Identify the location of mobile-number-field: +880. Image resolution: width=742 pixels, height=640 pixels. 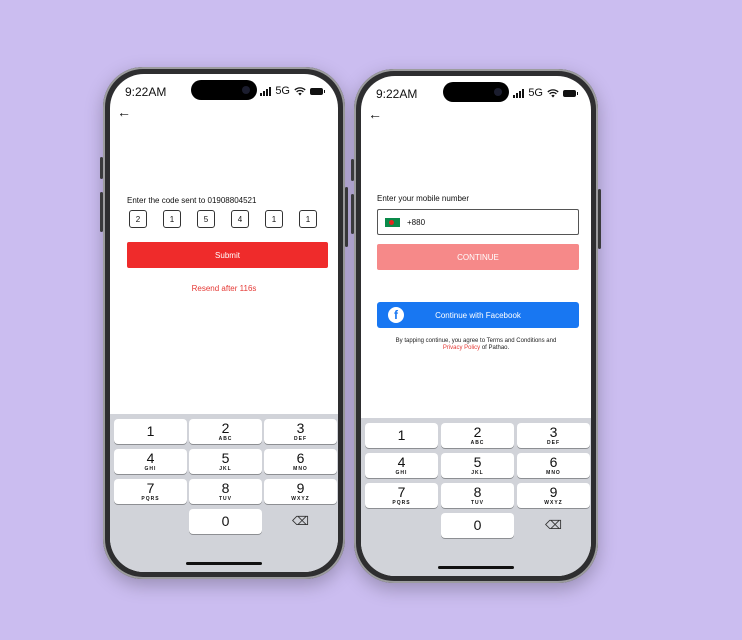
(478, 222).